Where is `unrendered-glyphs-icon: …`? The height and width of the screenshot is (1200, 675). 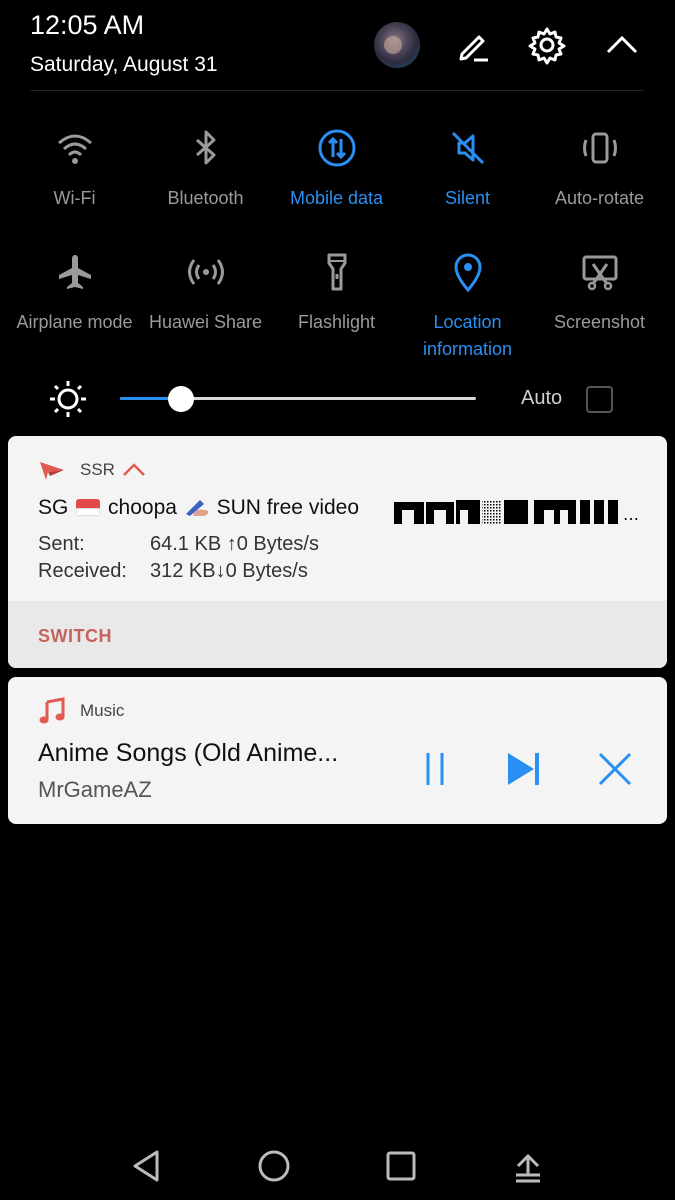
unrendered-glyphs-icon: … is located at coordinates (516, 512).